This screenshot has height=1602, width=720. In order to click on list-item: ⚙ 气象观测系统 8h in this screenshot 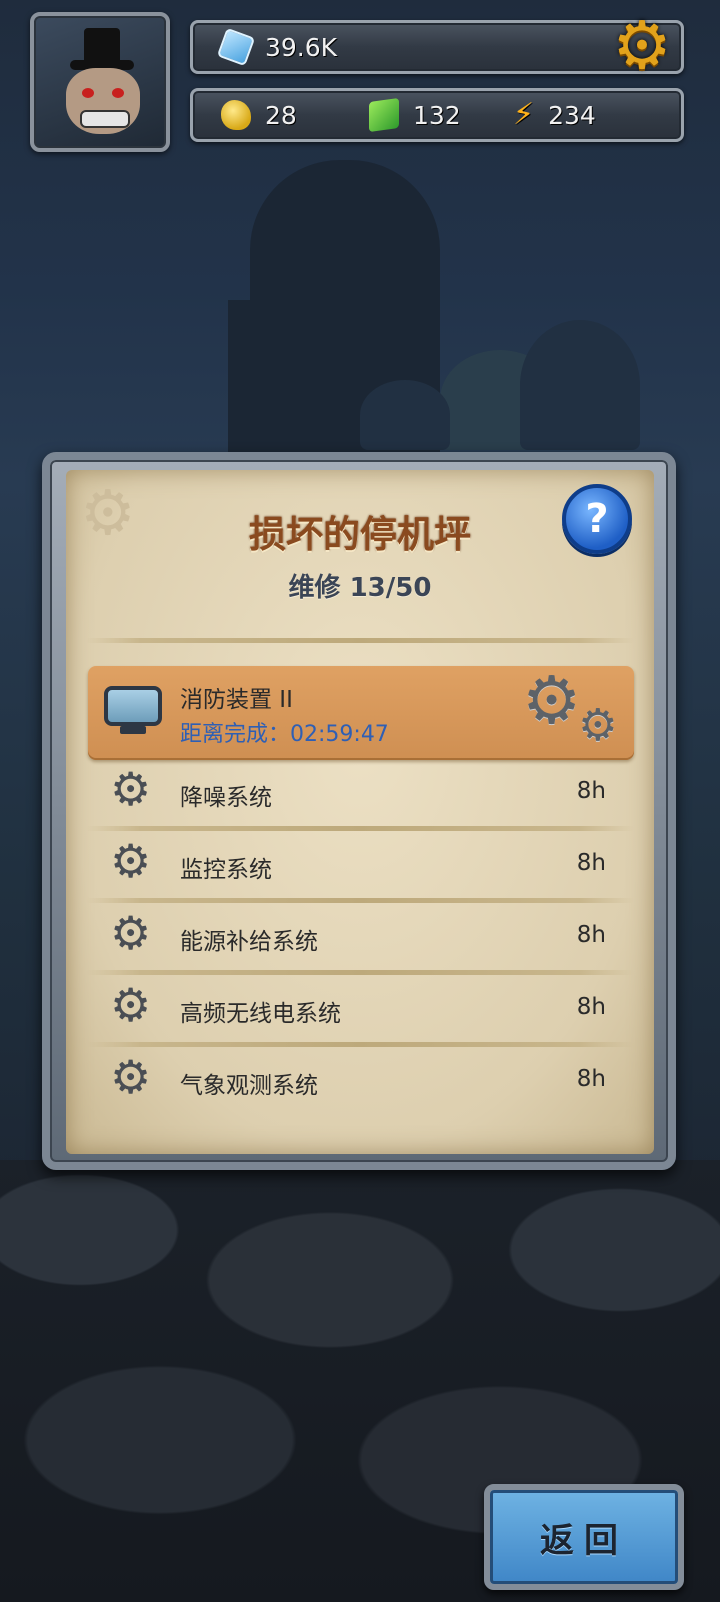, I will do `click(361, 1081)`.